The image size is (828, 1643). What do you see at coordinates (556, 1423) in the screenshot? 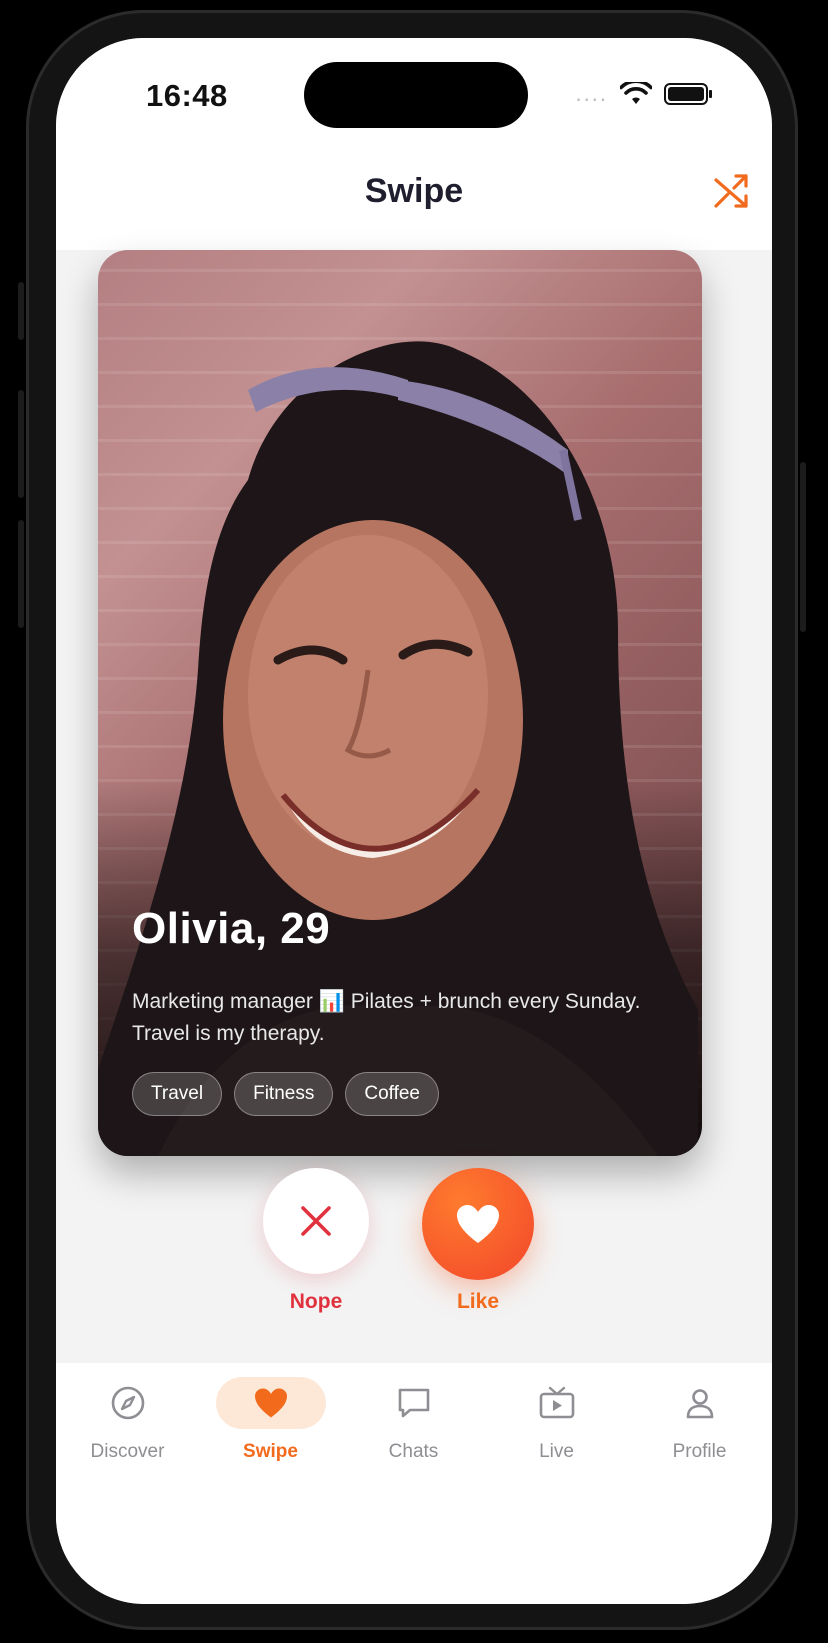
I see `tab-live: Live` at bounding box center [556, 1423].